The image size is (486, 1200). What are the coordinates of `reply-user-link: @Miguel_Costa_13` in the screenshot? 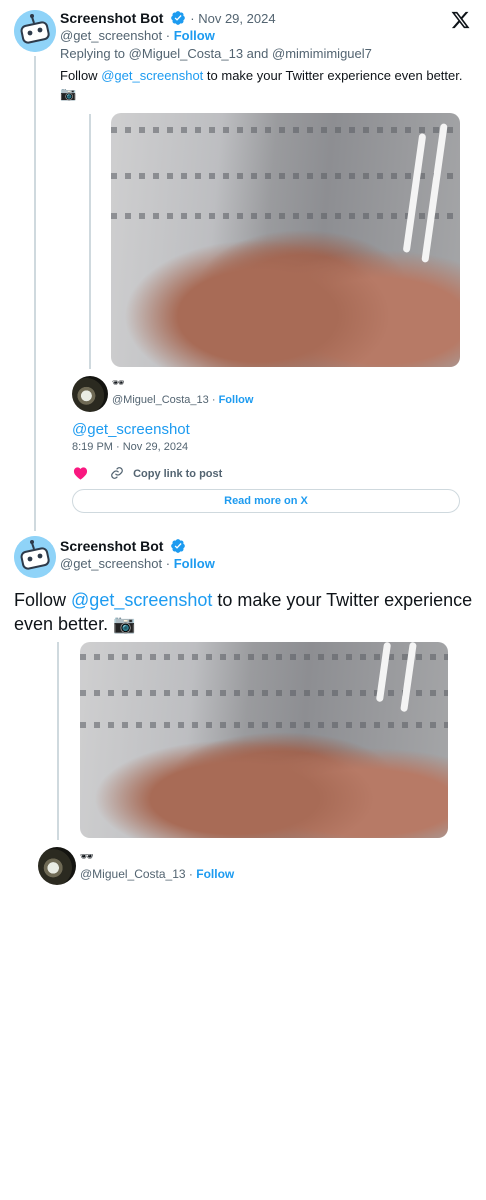 It's located at (186, 53).